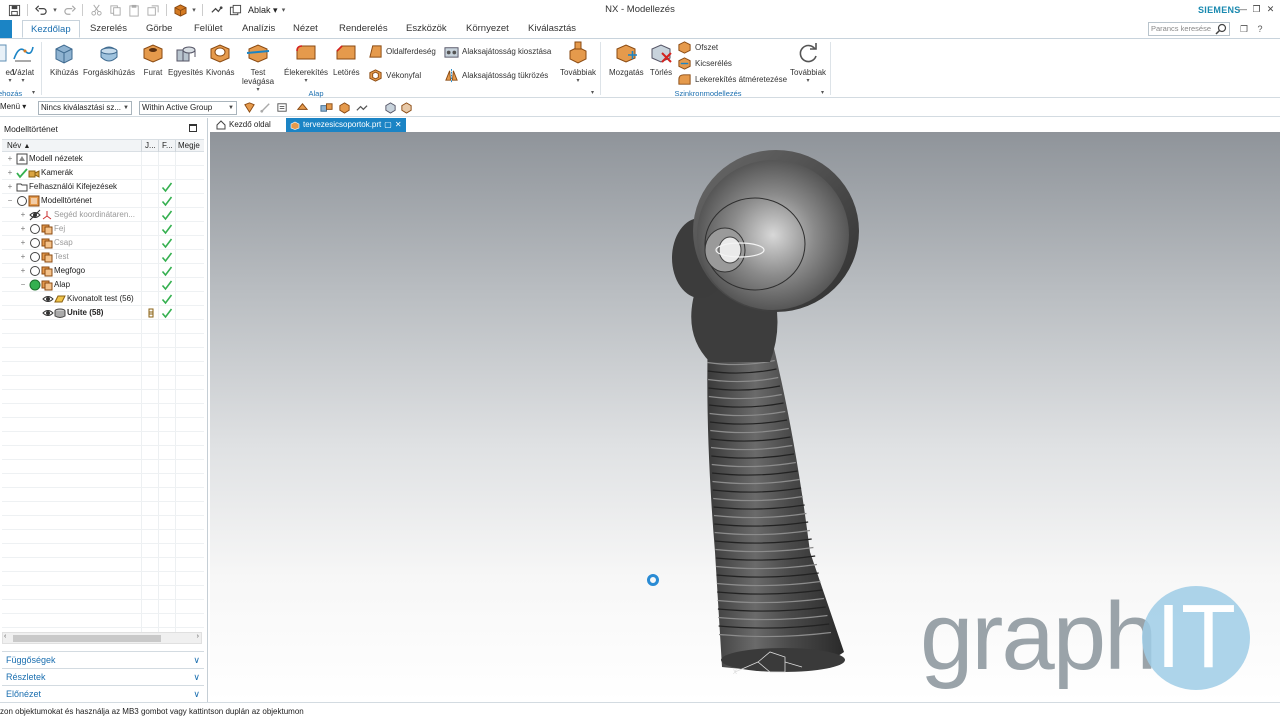 Image resolution: width=1280 pixels, height=720 pixels. What do you see at coordinates (1242, 9) in the screenshot?
I see `minimize-icon: —` at bounding box center [1242, 9].